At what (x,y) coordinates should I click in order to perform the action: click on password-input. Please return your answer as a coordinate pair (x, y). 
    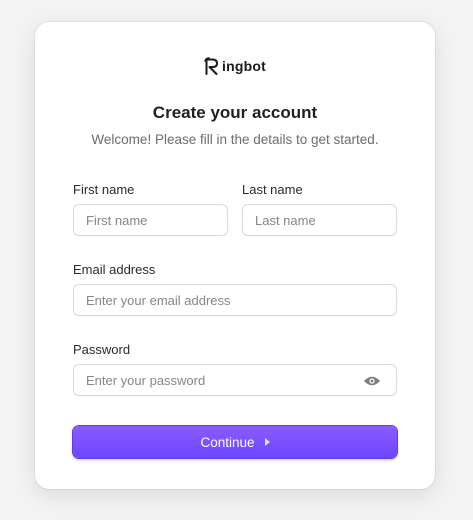
    Looking at the image, I should click on (235, 380).